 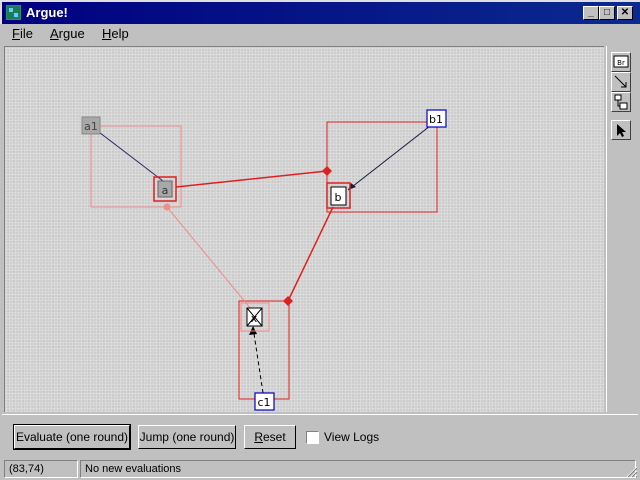 I want to click on tool-draw-edge, so click(x=621, y=82).